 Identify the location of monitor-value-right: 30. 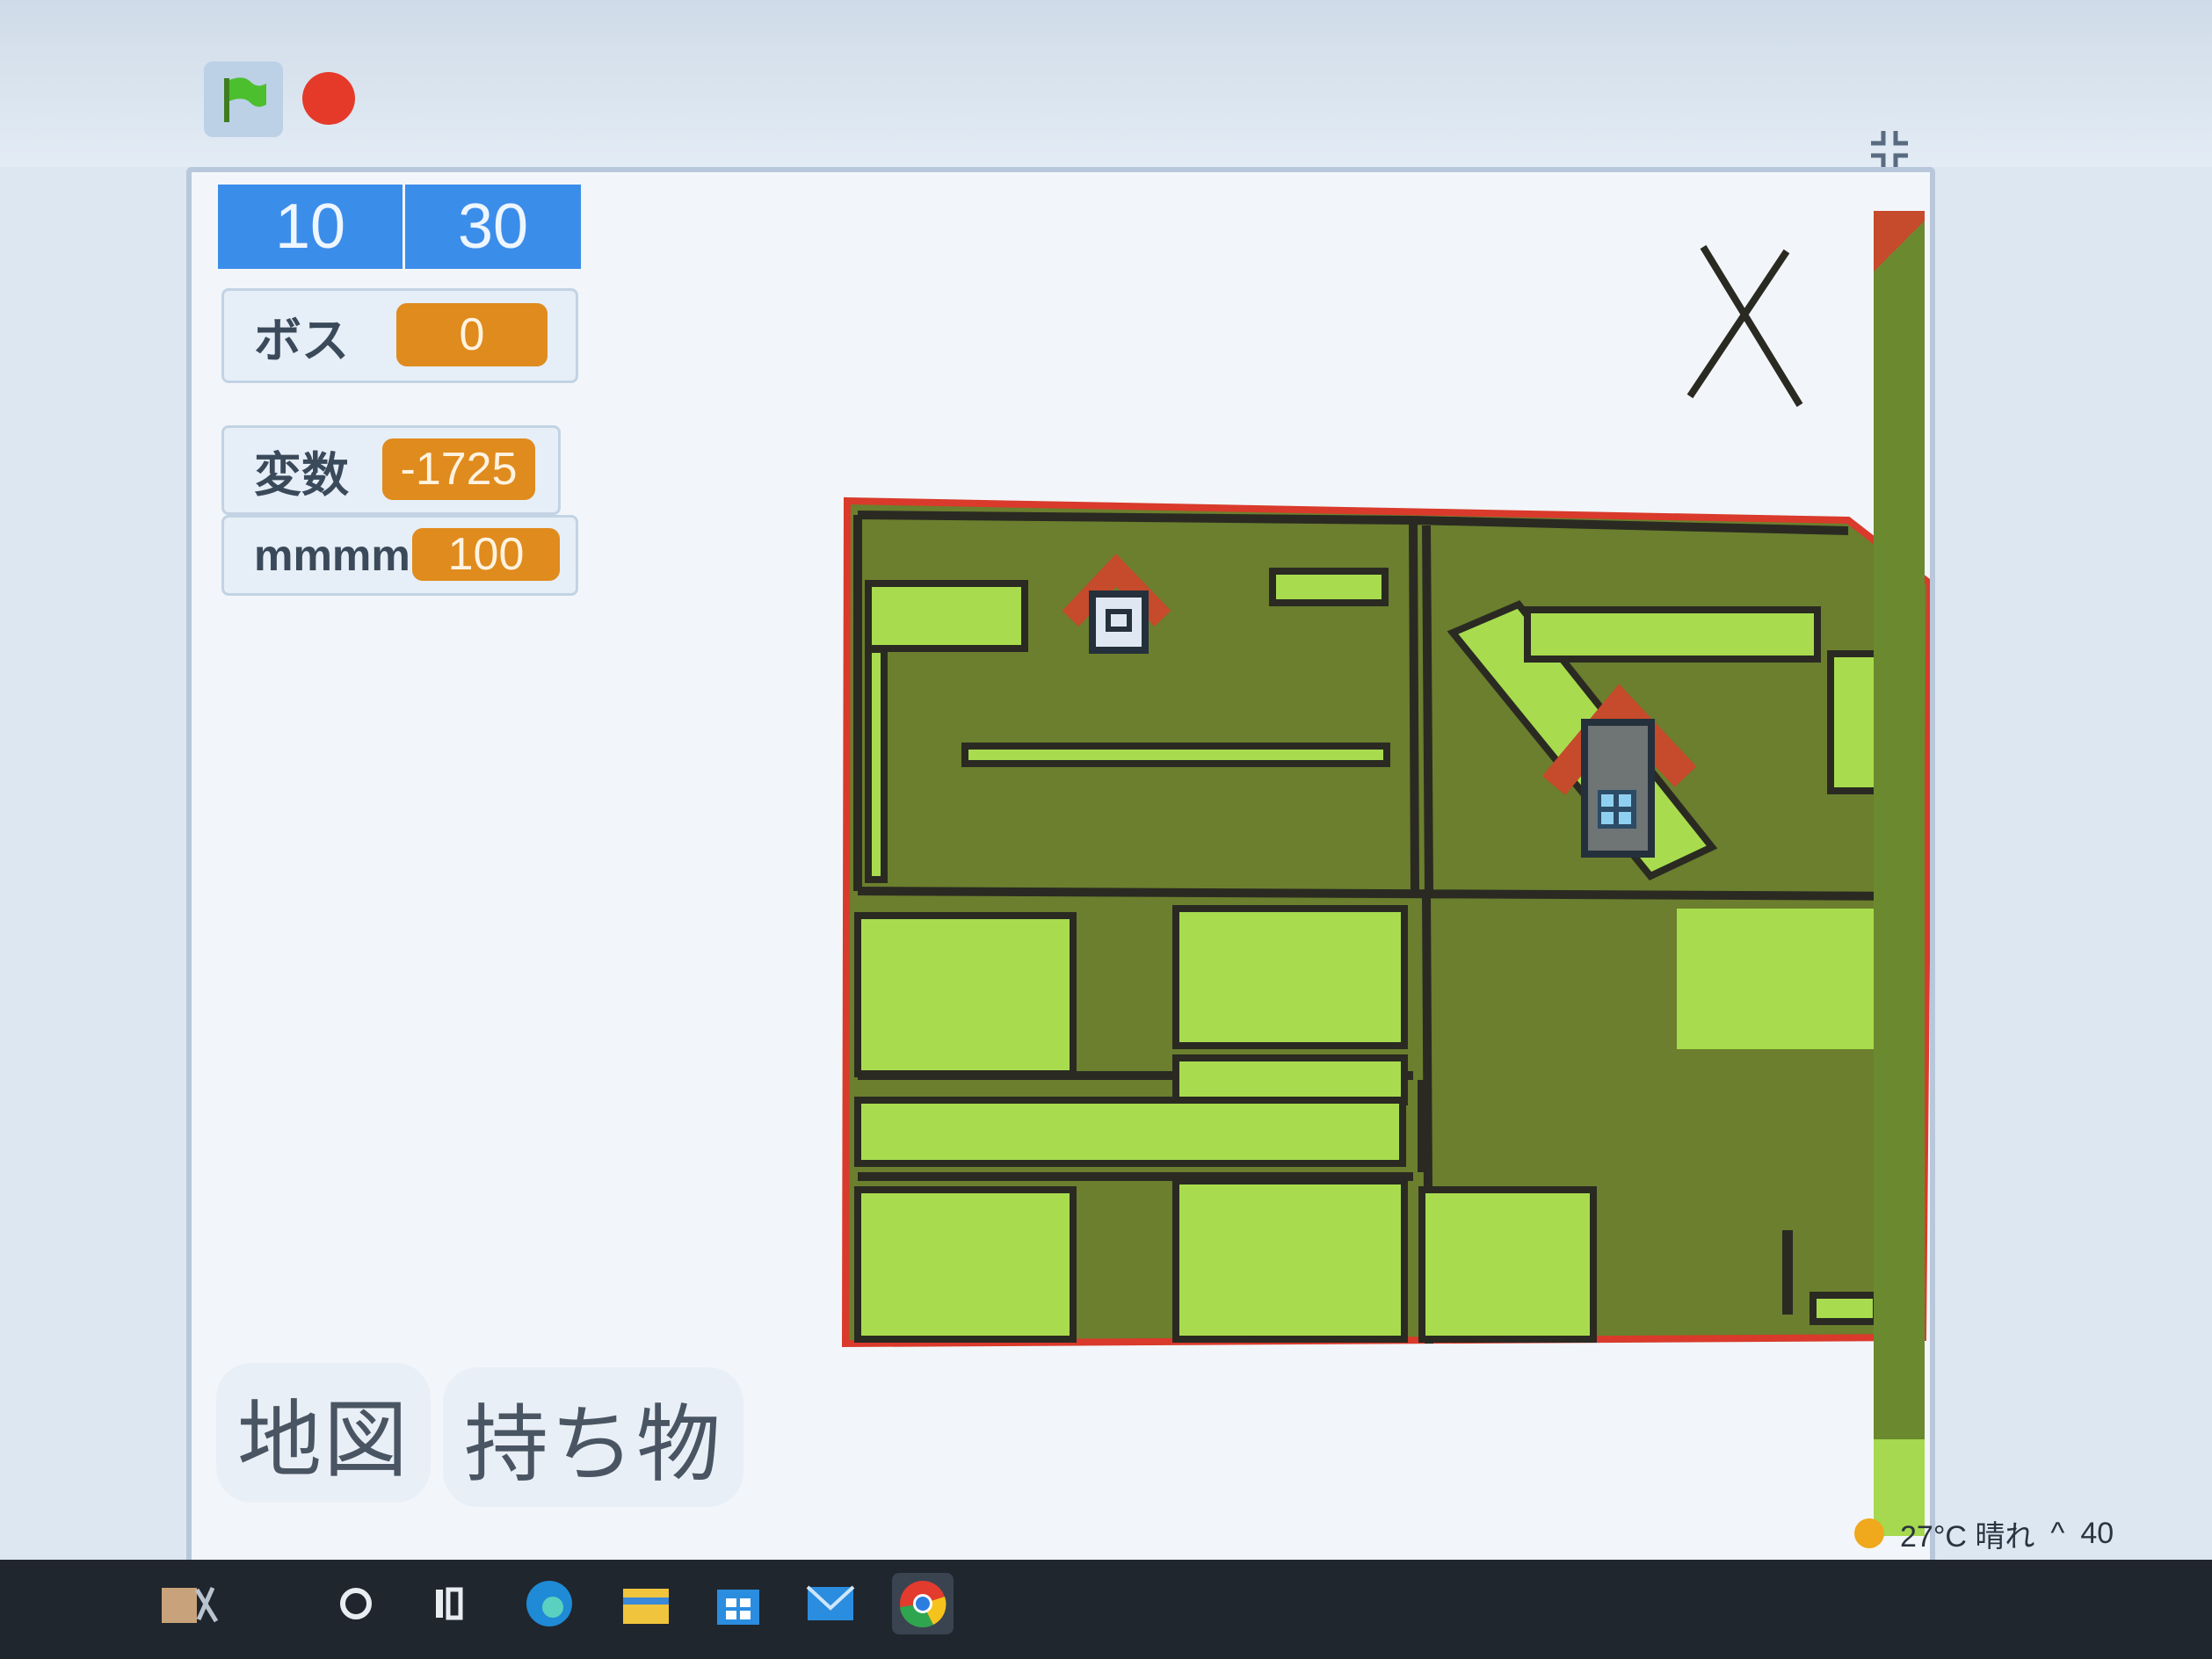
(493, 227).